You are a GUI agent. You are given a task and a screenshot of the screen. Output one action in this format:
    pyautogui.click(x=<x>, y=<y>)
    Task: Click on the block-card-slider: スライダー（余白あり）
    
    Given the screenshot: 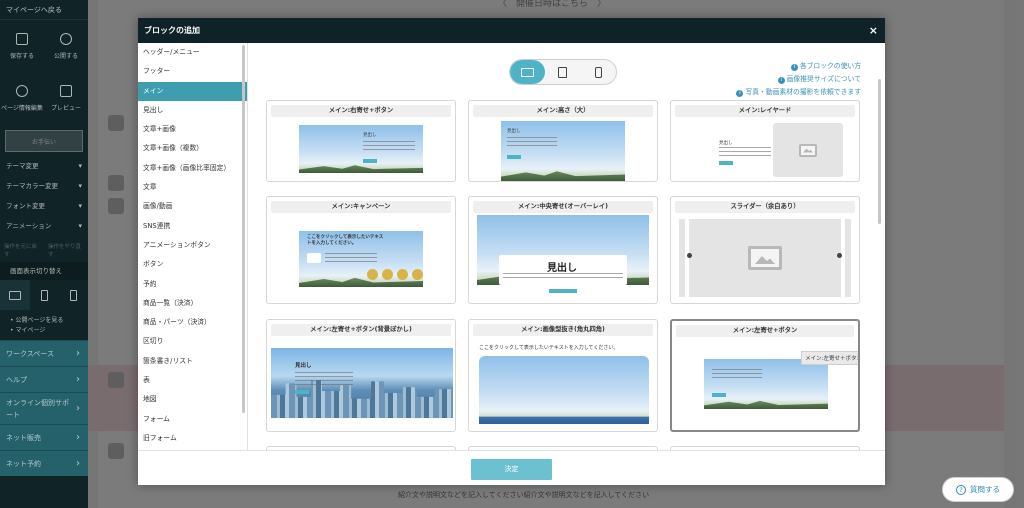 What is the action you would take?
    pyautogui.click(x=765, y=250)
    